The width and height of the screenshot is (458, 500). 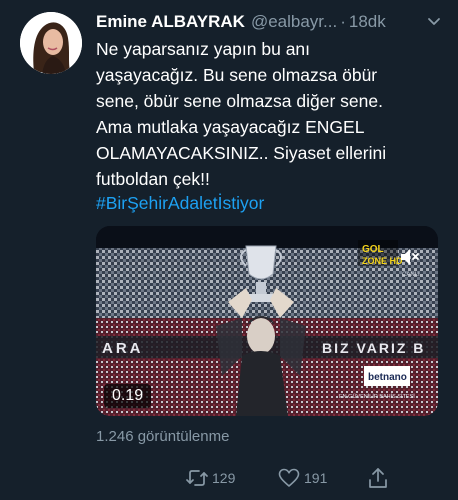 What do you see at coordinates (373, 348) in the screenshot?
I see `banner-right-text: BIZ VARIZ B` at bounding box center [373, 348].